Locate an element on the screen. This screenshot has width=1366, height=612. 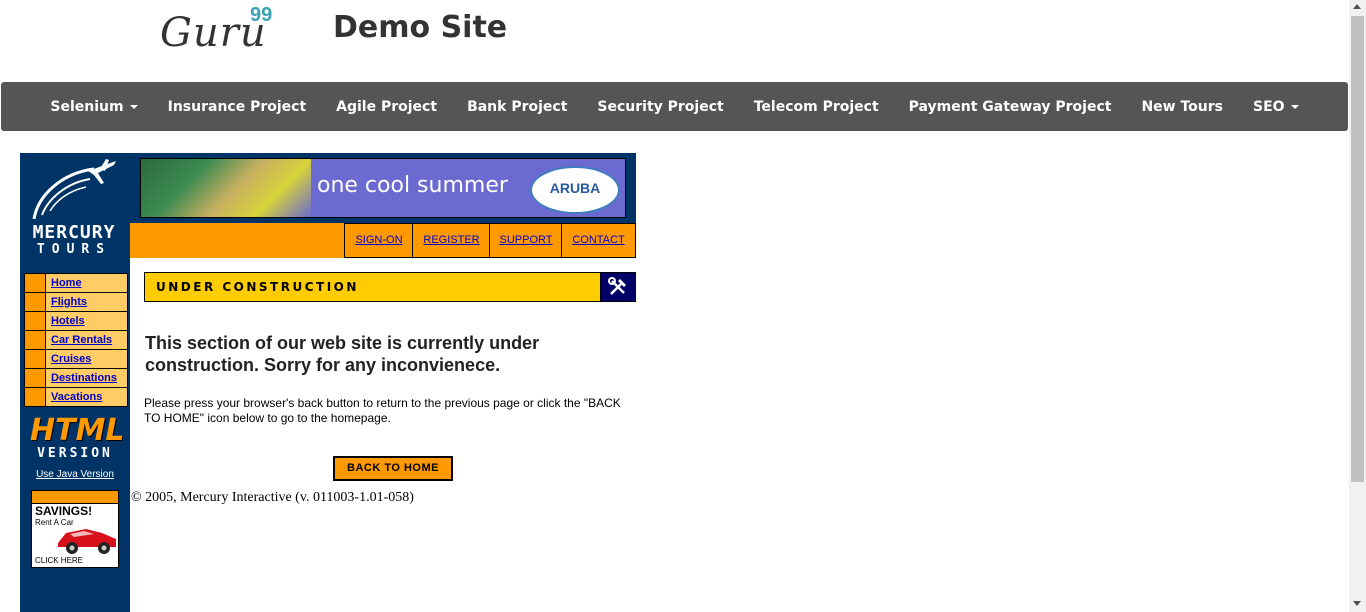
banner-area: one cool summer ARUBA is located at coordinates (383, 188).